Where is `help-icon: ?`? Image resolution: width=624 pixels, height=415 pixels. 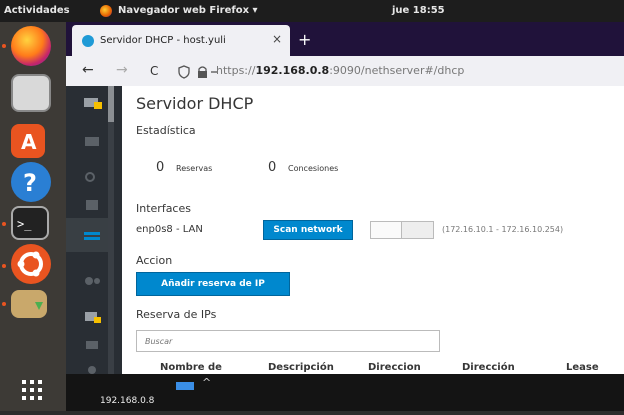 help-icon: ? is located at coordinates (31, 182).